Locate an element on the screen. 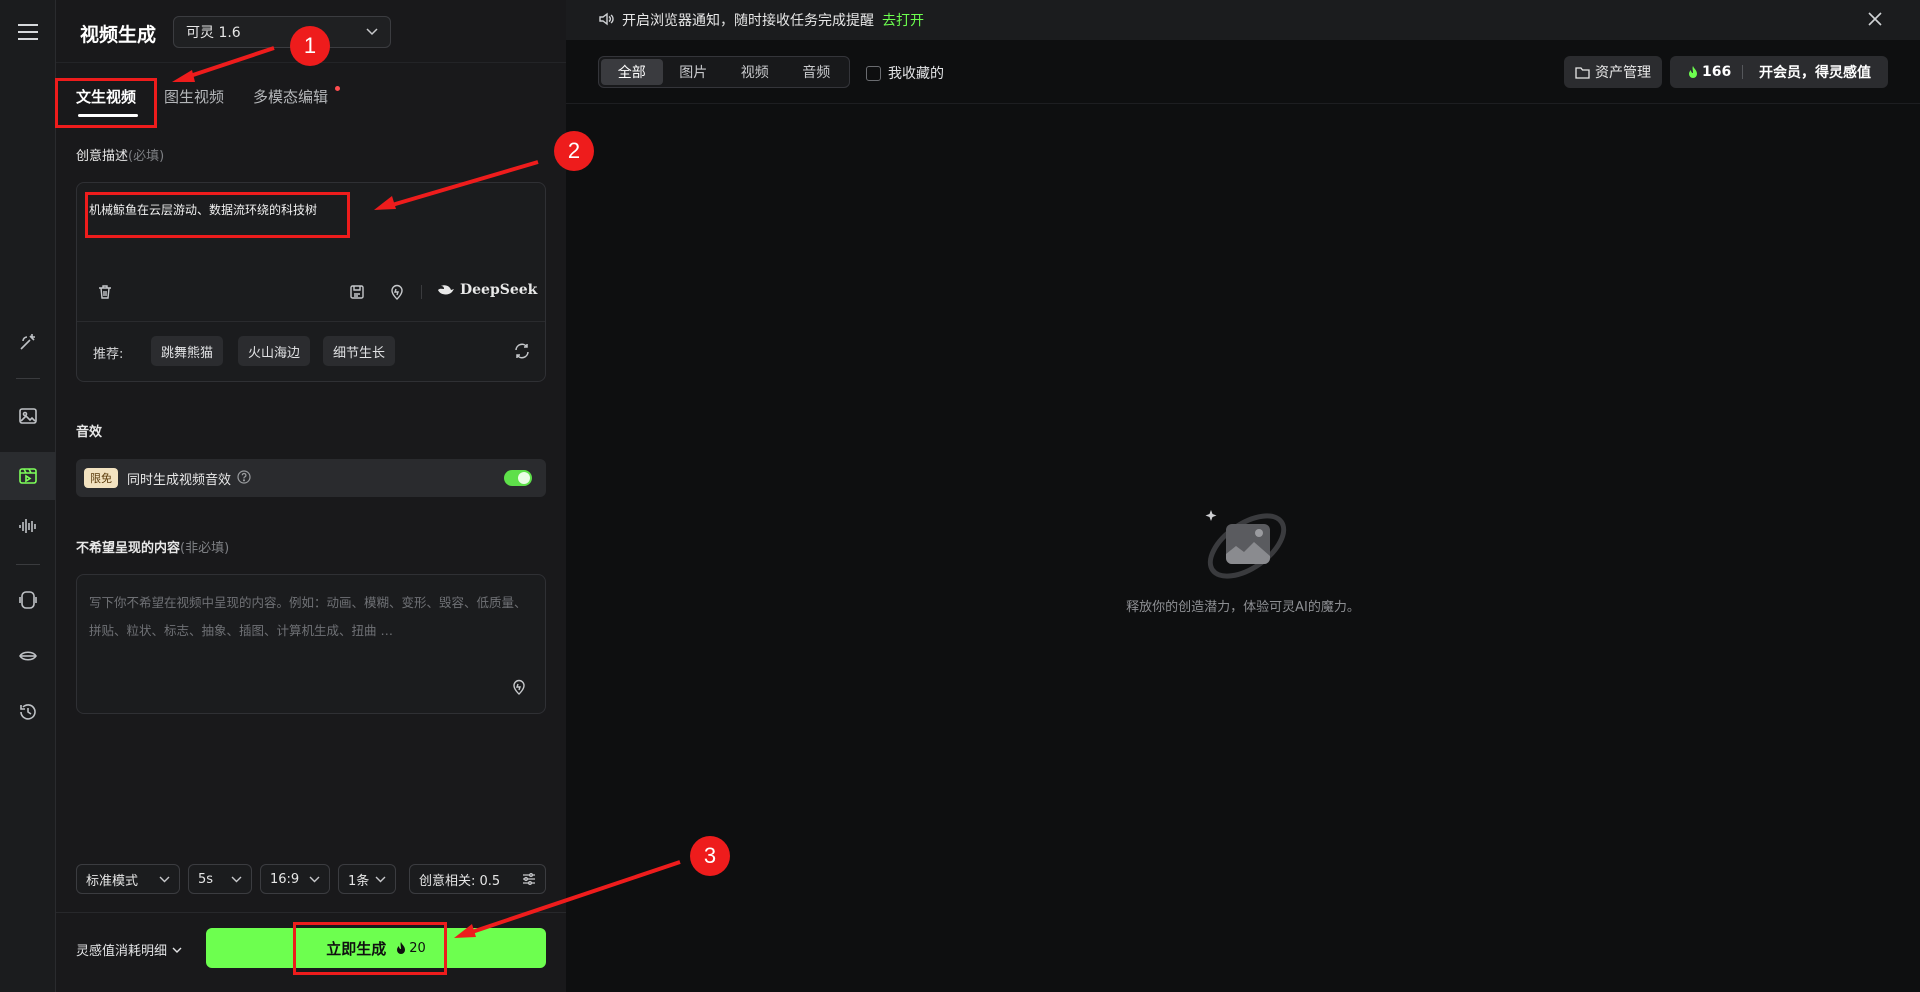  ratio-select: 16:9 is located at coordinates (295, 879).